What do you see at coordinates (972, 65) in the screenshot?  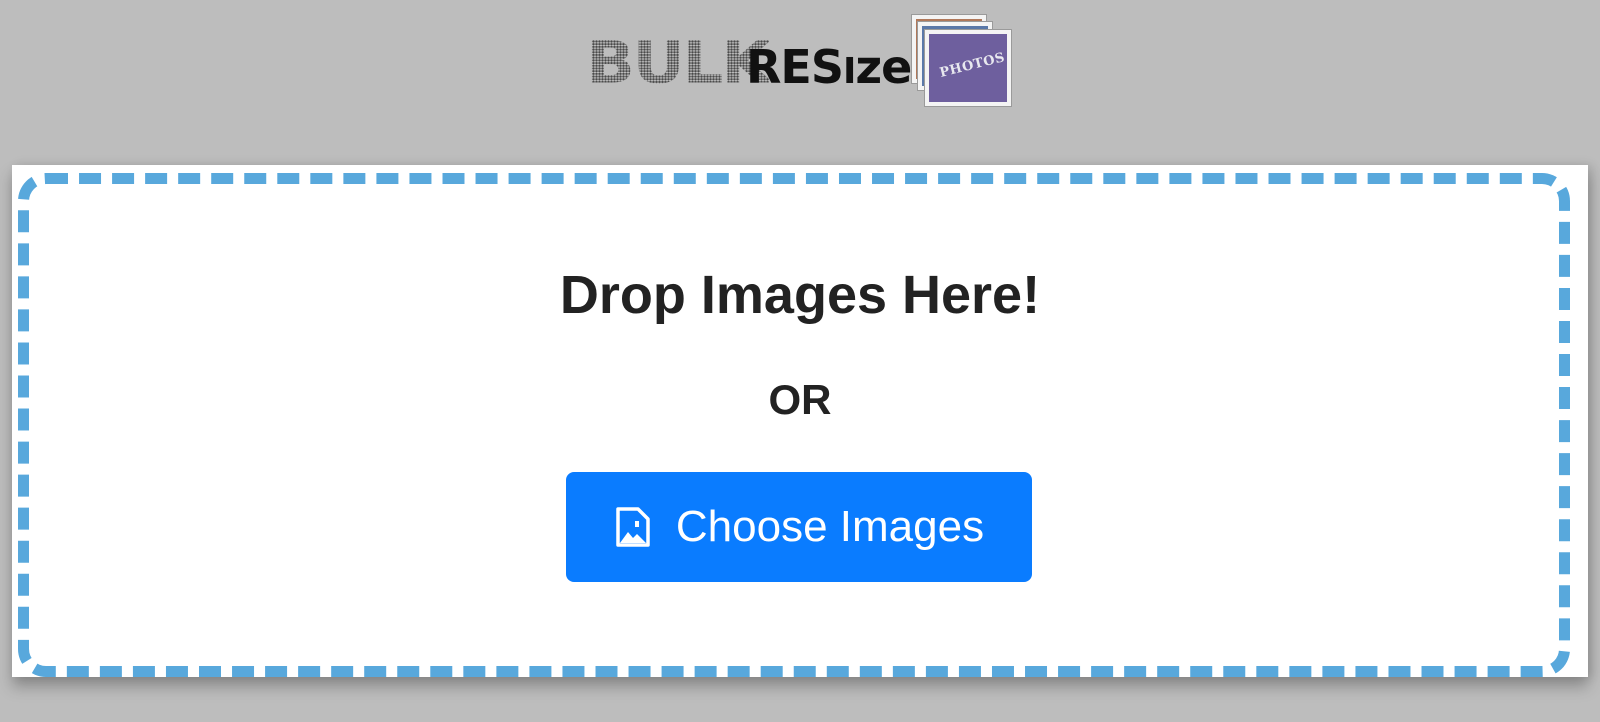 I see `logo-photos-label: PHOTOS` at bounding box center [972, 65].